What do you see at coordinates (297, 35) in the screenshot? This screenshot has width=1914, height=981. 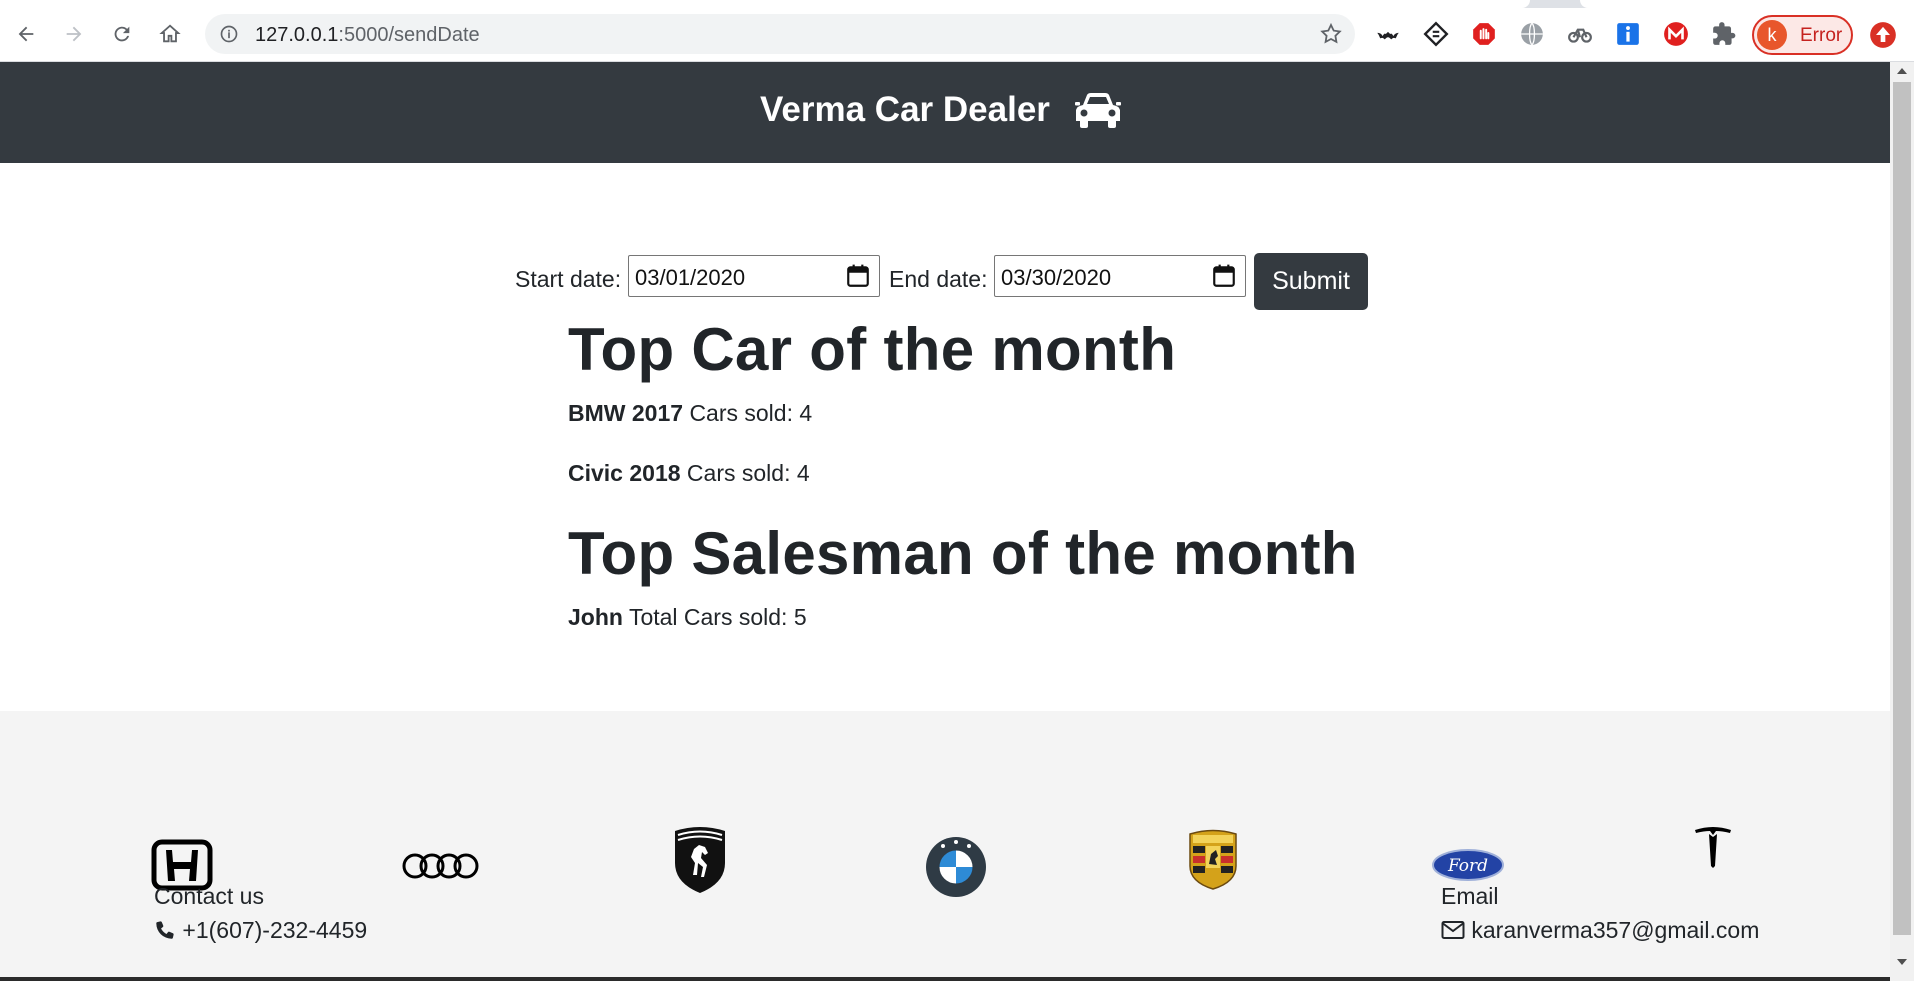 I see `url-host: 127.0.0.1` at bounding box center [297, 35].